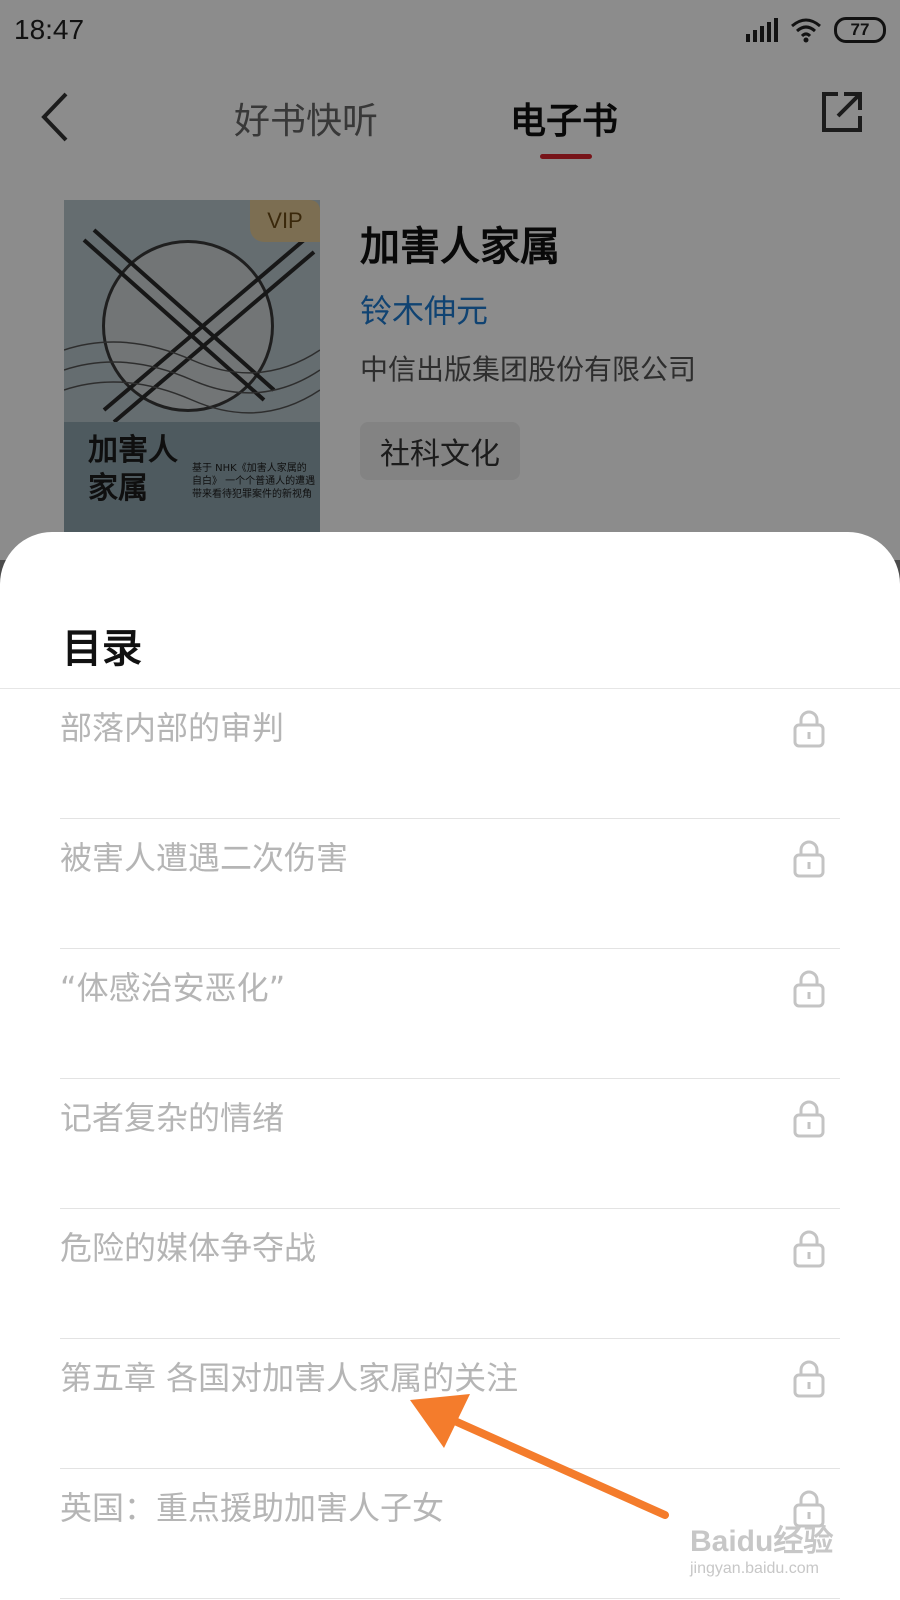 The height and width of the screenshot is (1600, 900). What do you see at coordinates (172, 728) in the screenshot?
I see `toc-item-label: 部落内部的审判` at bounding box center [172, 728].